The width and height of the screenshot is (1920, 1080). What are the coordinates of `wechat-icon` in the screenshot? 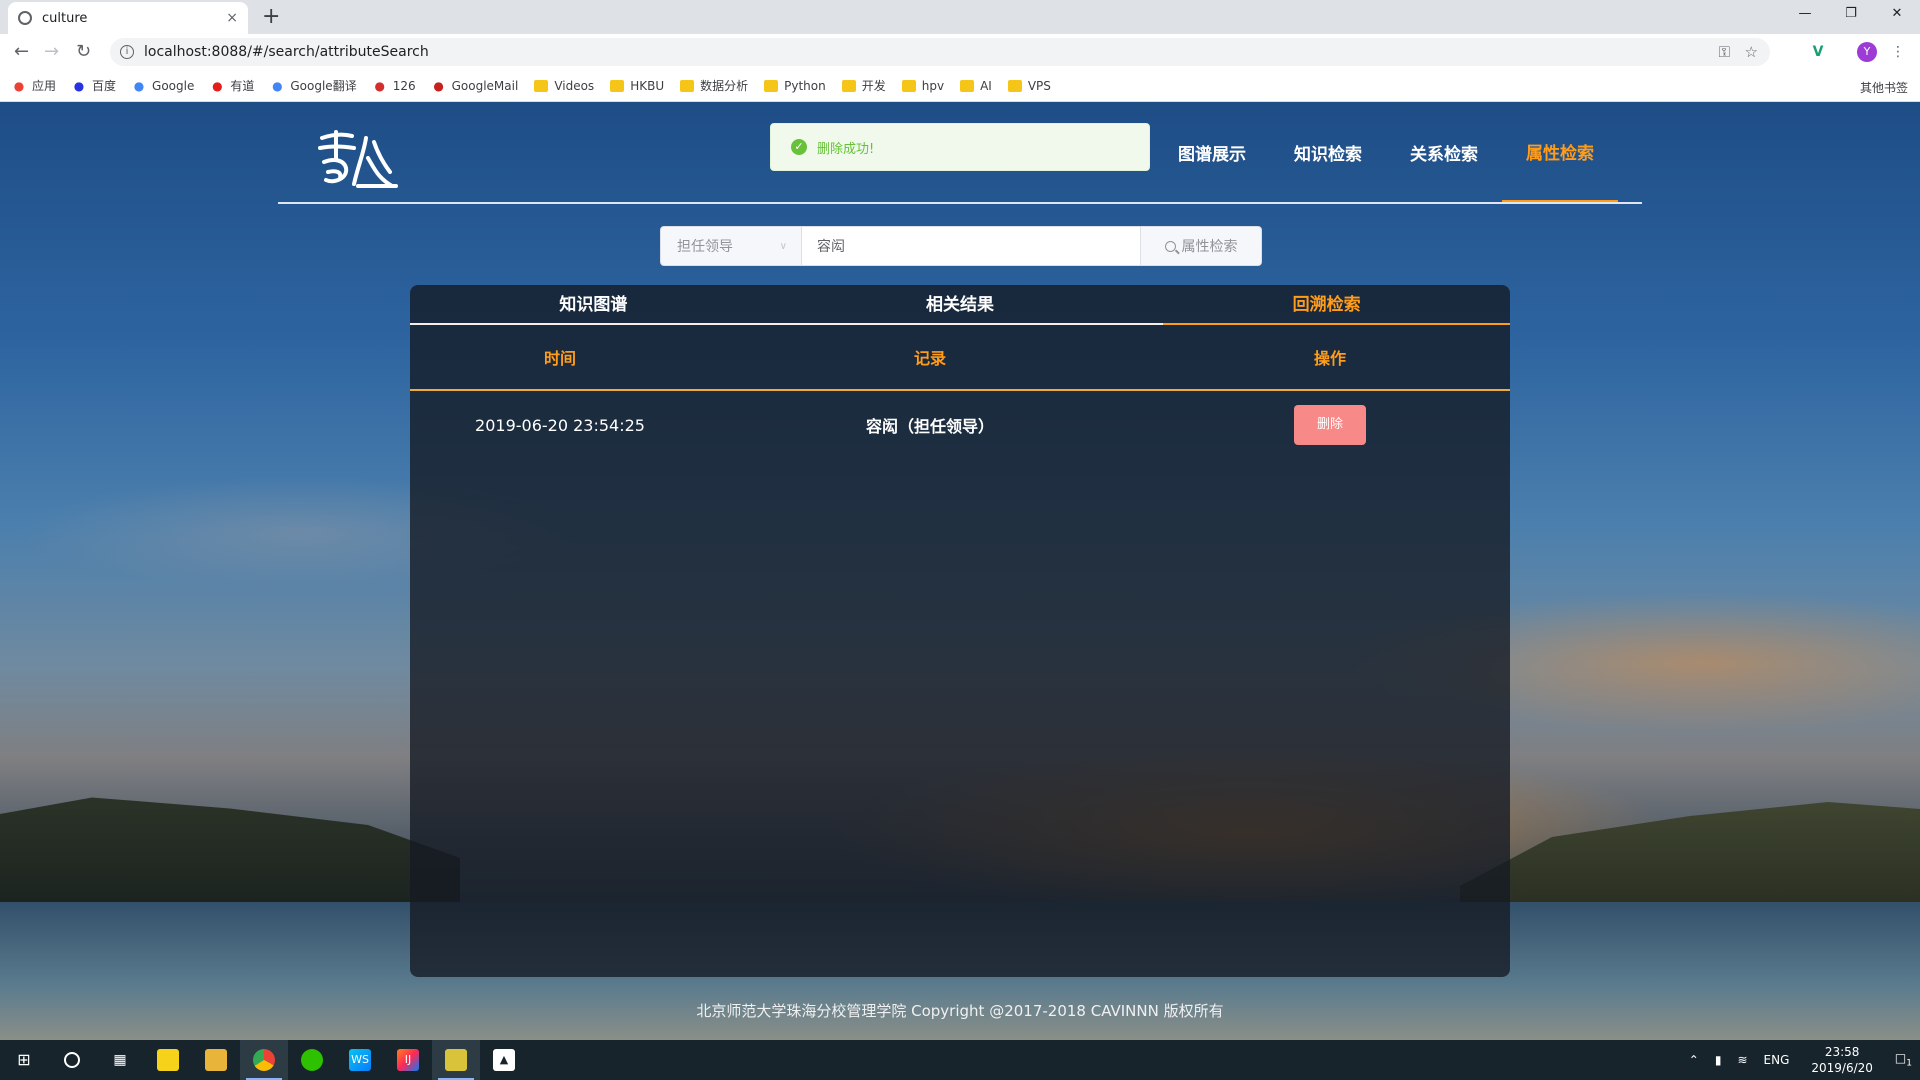 It's located at (312, 1060).